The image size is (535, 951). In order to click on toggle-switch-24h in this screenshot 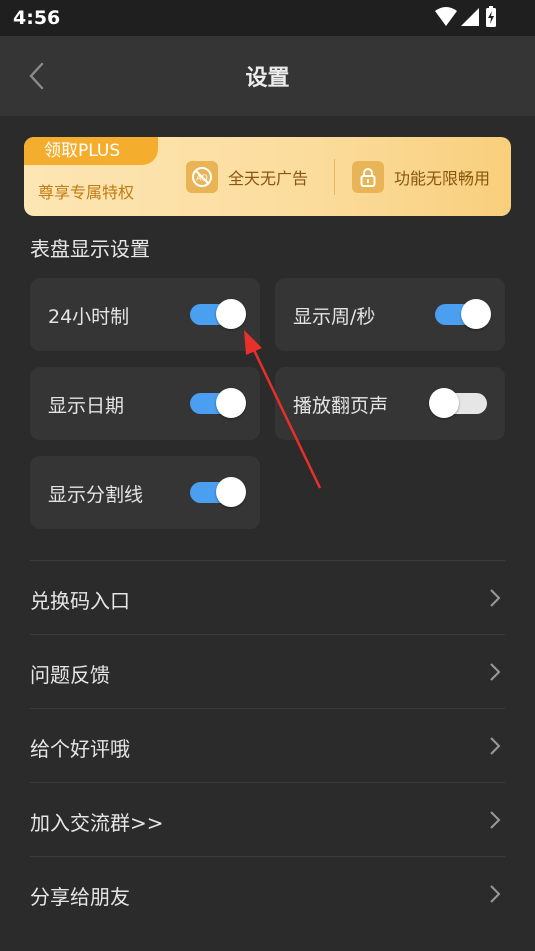, I will do `click(216, 314)`.